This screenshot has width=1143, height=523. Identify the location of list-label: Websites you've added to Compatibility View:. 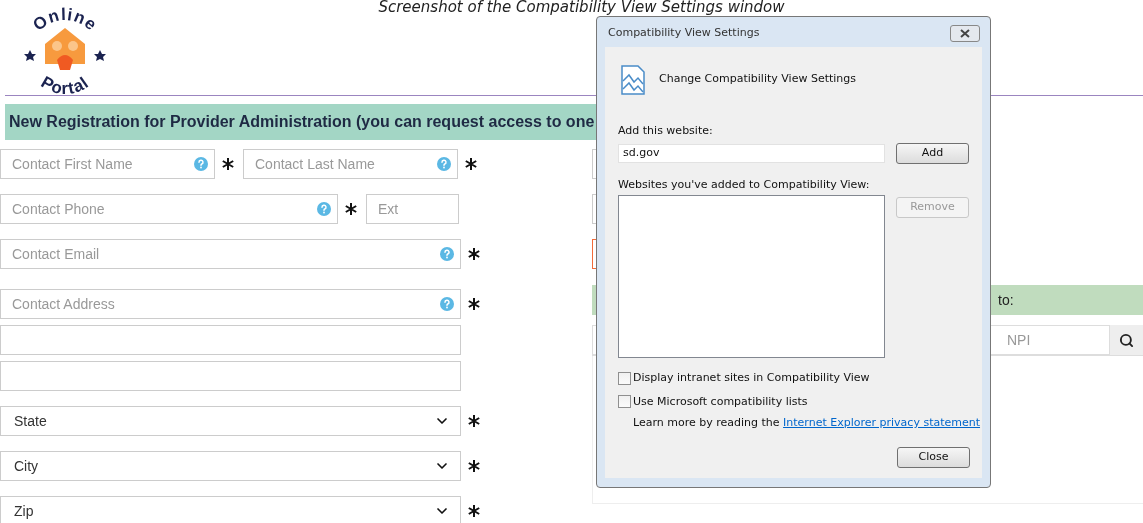
(744, 184).